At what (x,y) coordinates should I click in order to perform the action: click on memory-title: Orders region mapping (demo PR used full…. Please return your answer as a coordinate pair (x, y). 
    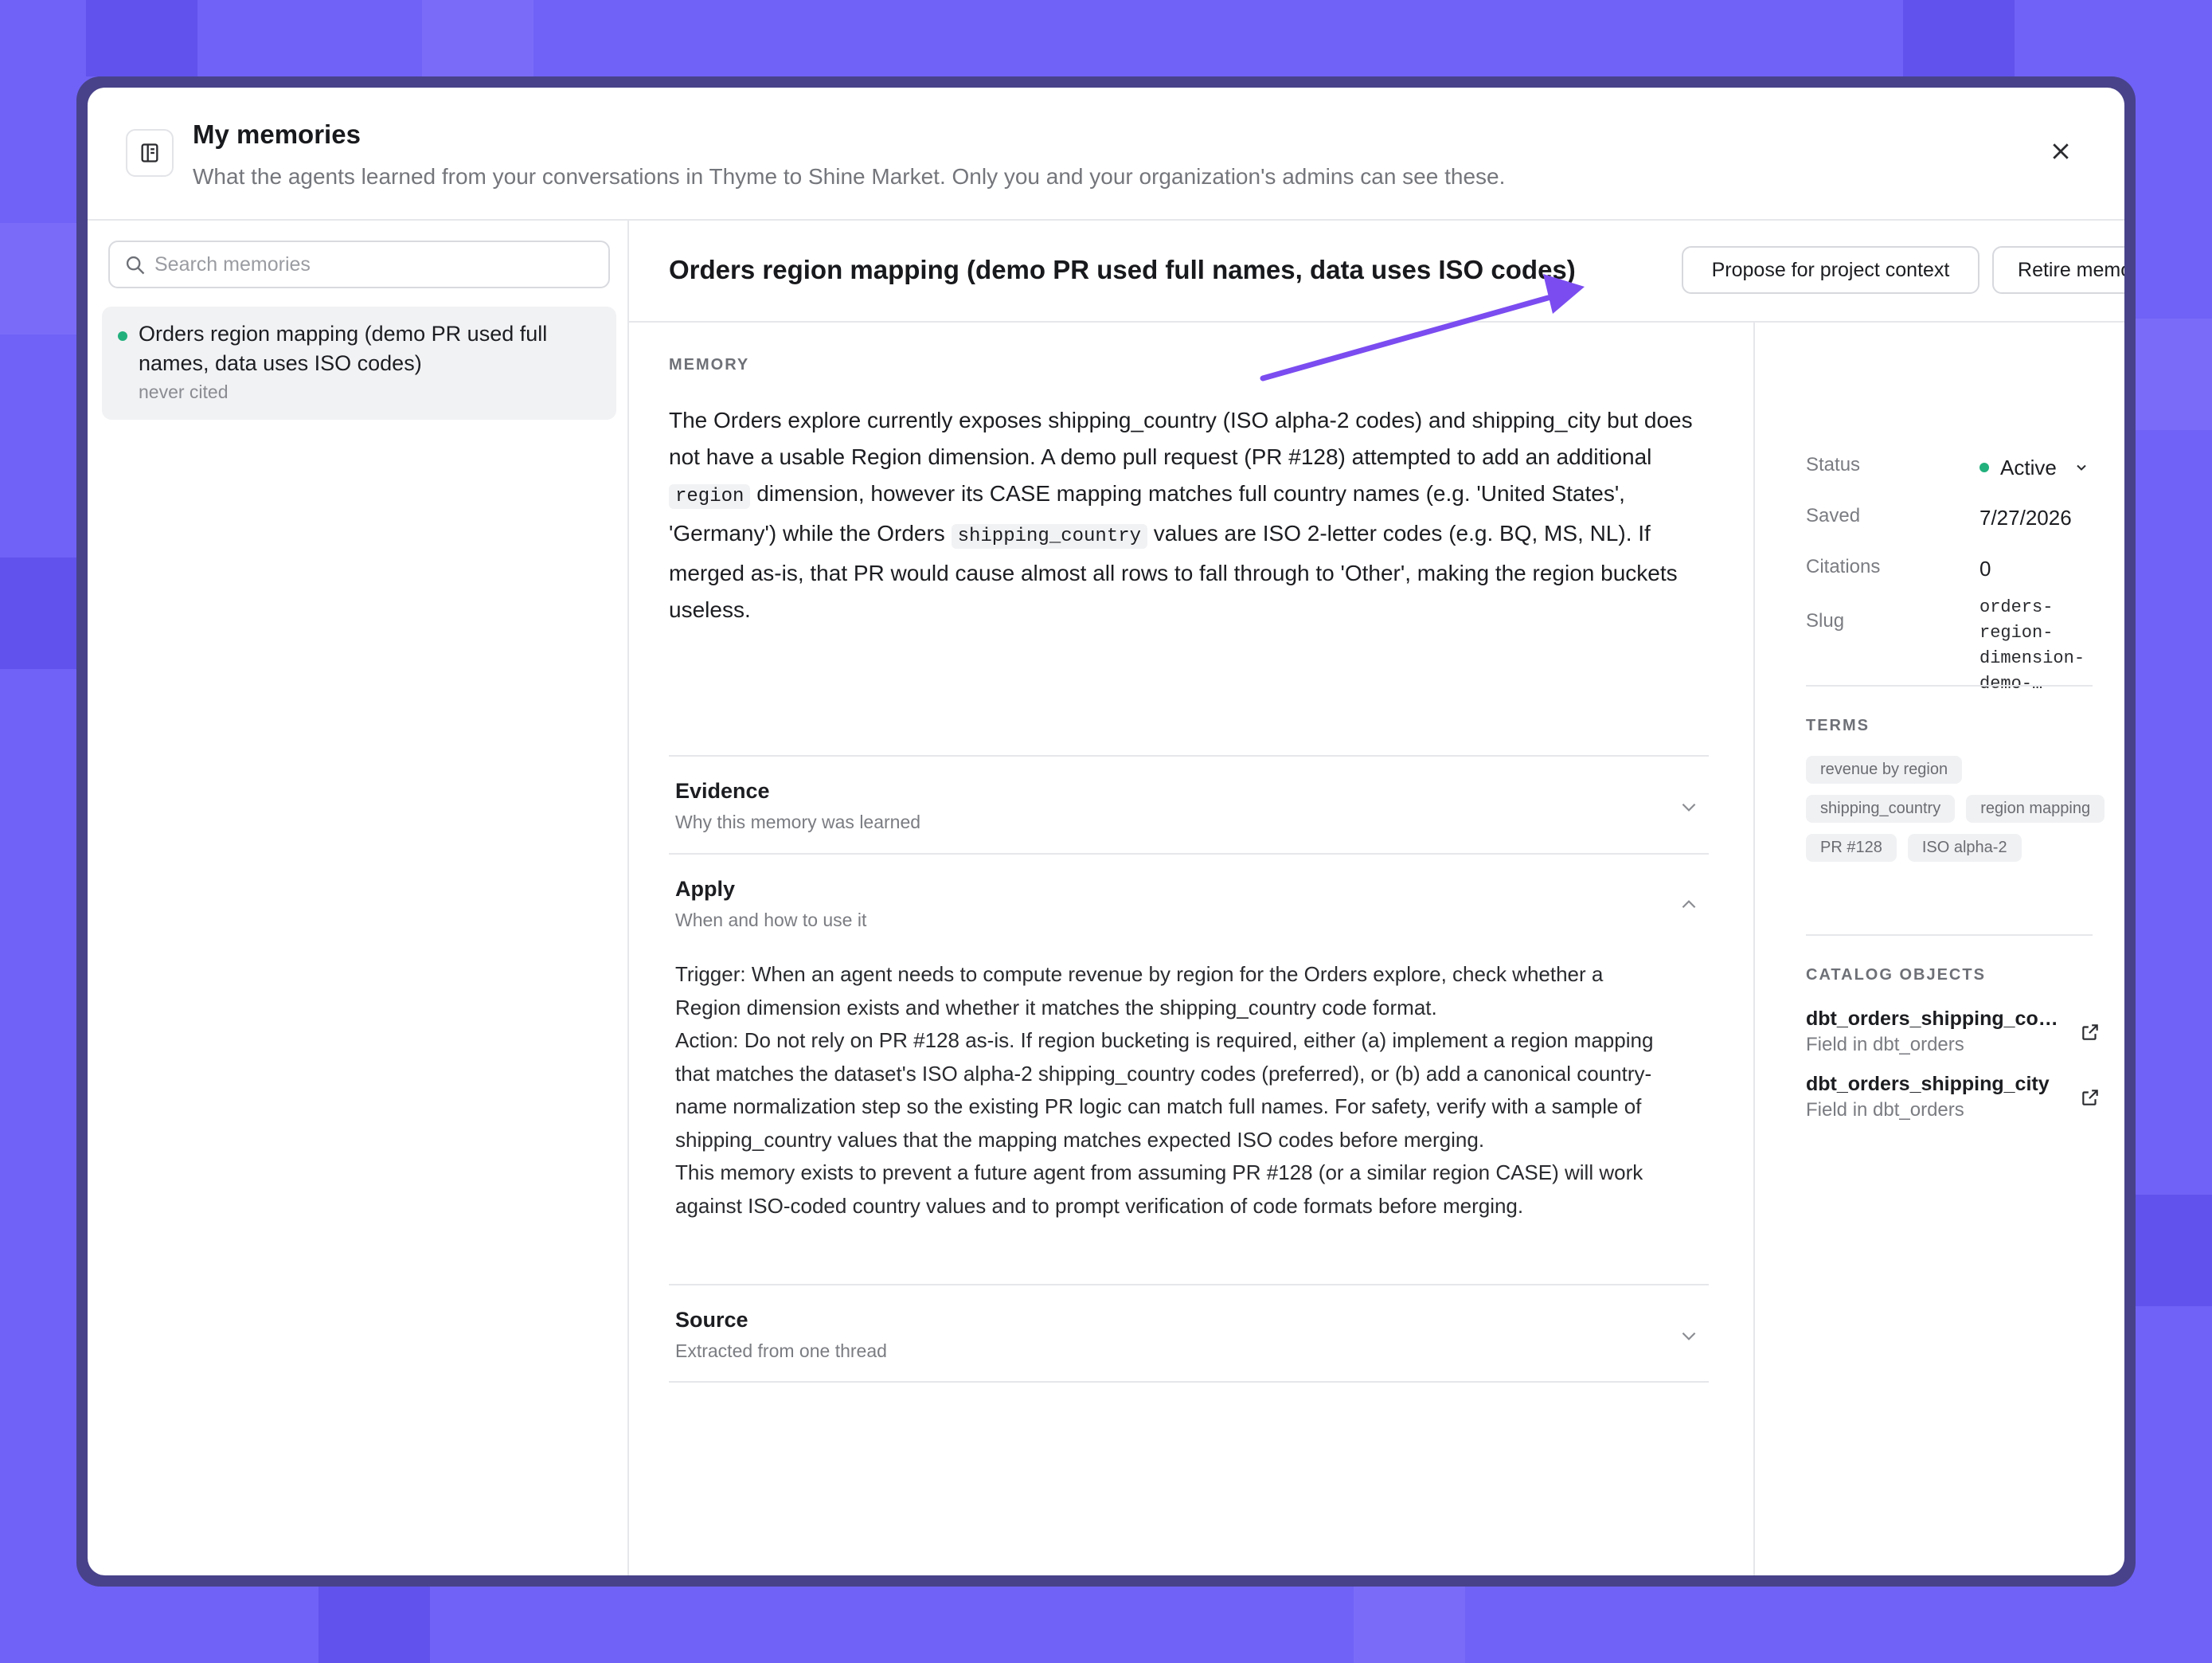
    Looking at the image, I should click on (1122, 269).